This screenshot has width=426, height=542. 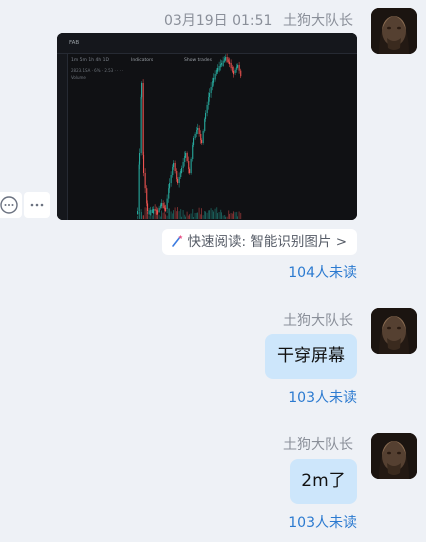 I want to click on comment-button, so click(x=11, y=205).